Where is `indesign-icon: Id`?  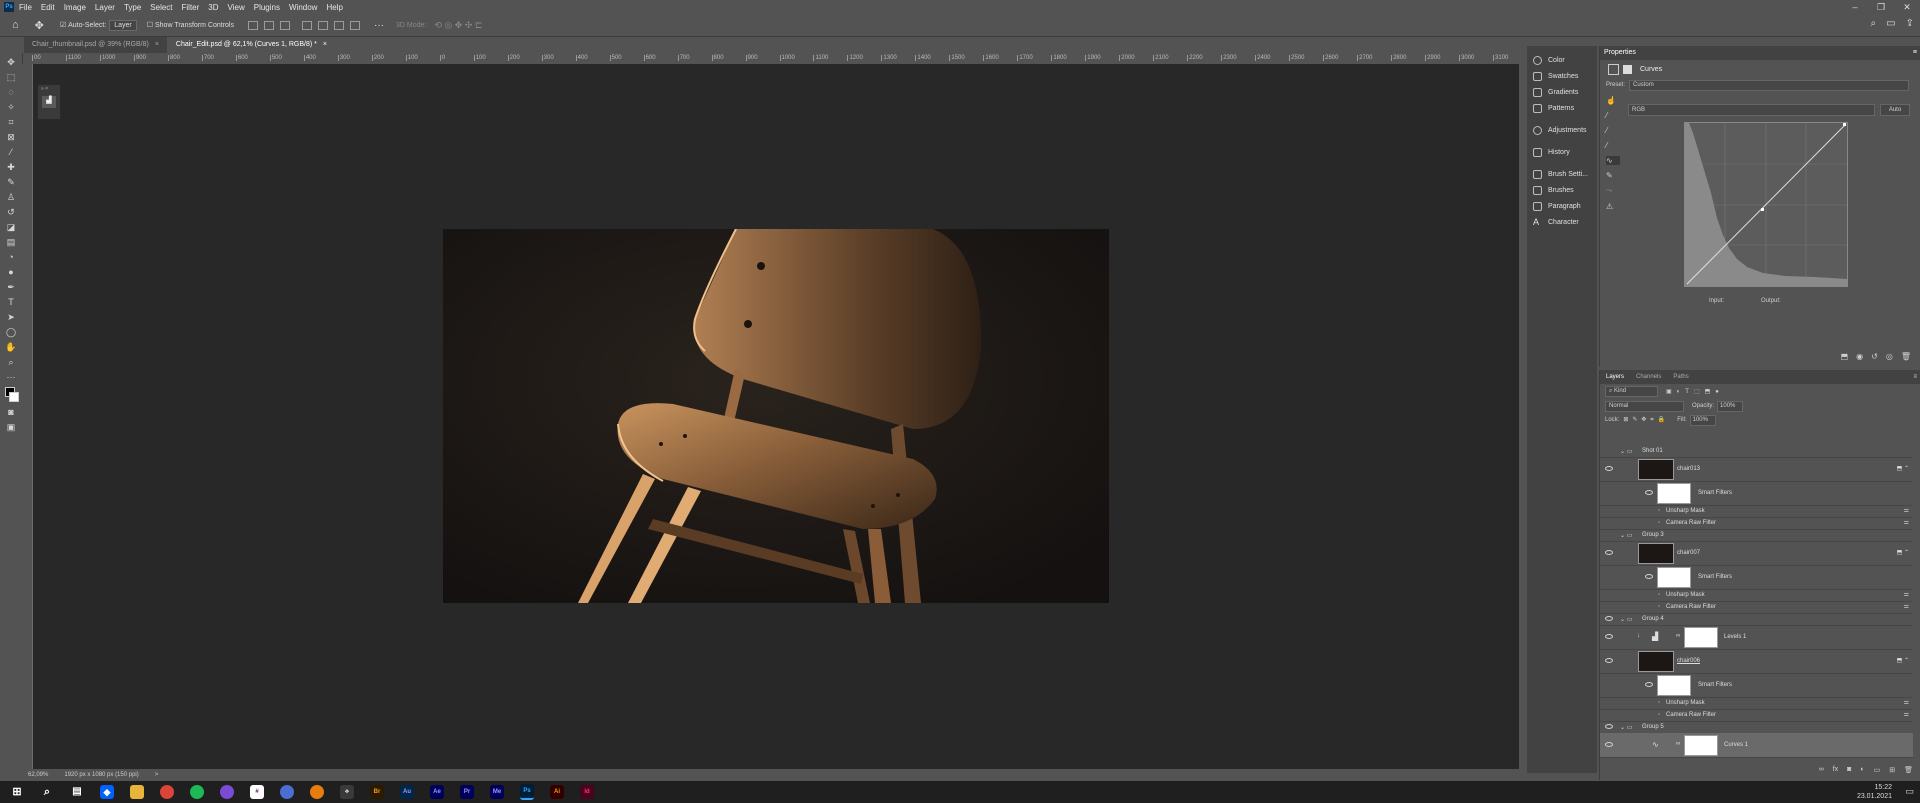
indesign-icon: Id is located at coordinates (587, 792).